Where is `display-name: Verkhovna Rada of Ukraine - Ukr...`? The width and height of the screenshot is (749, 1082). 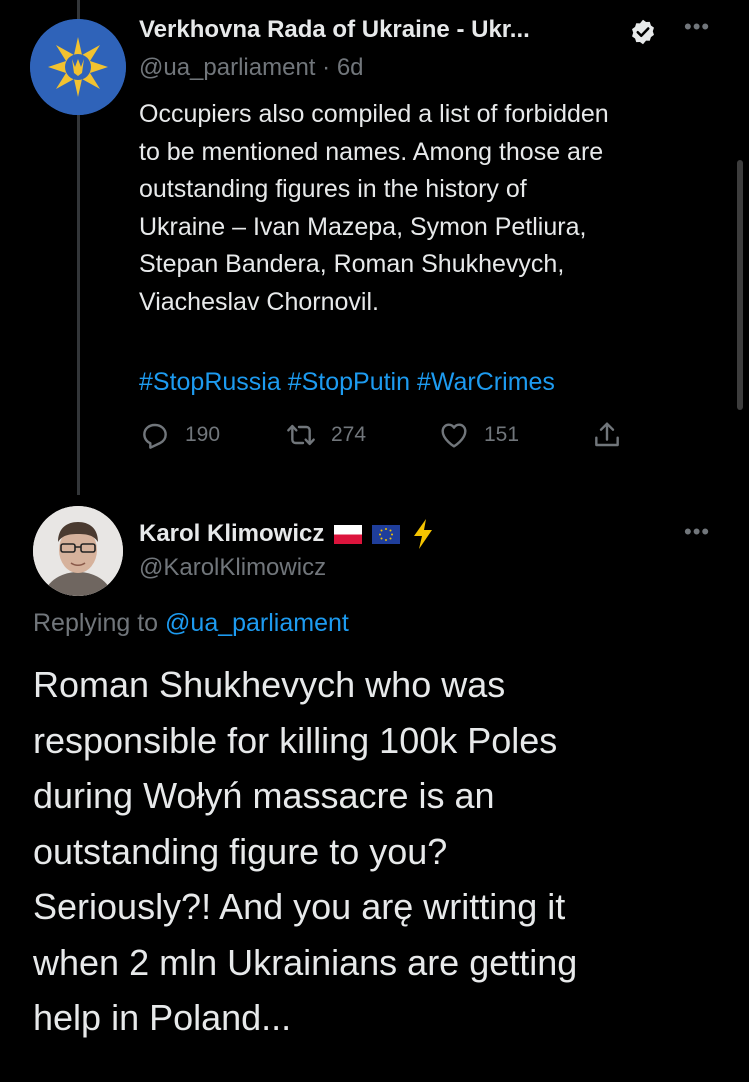 display-name: Verkhovna Rada of Ukraine - Ukr... is located at coordinates (334, 30).